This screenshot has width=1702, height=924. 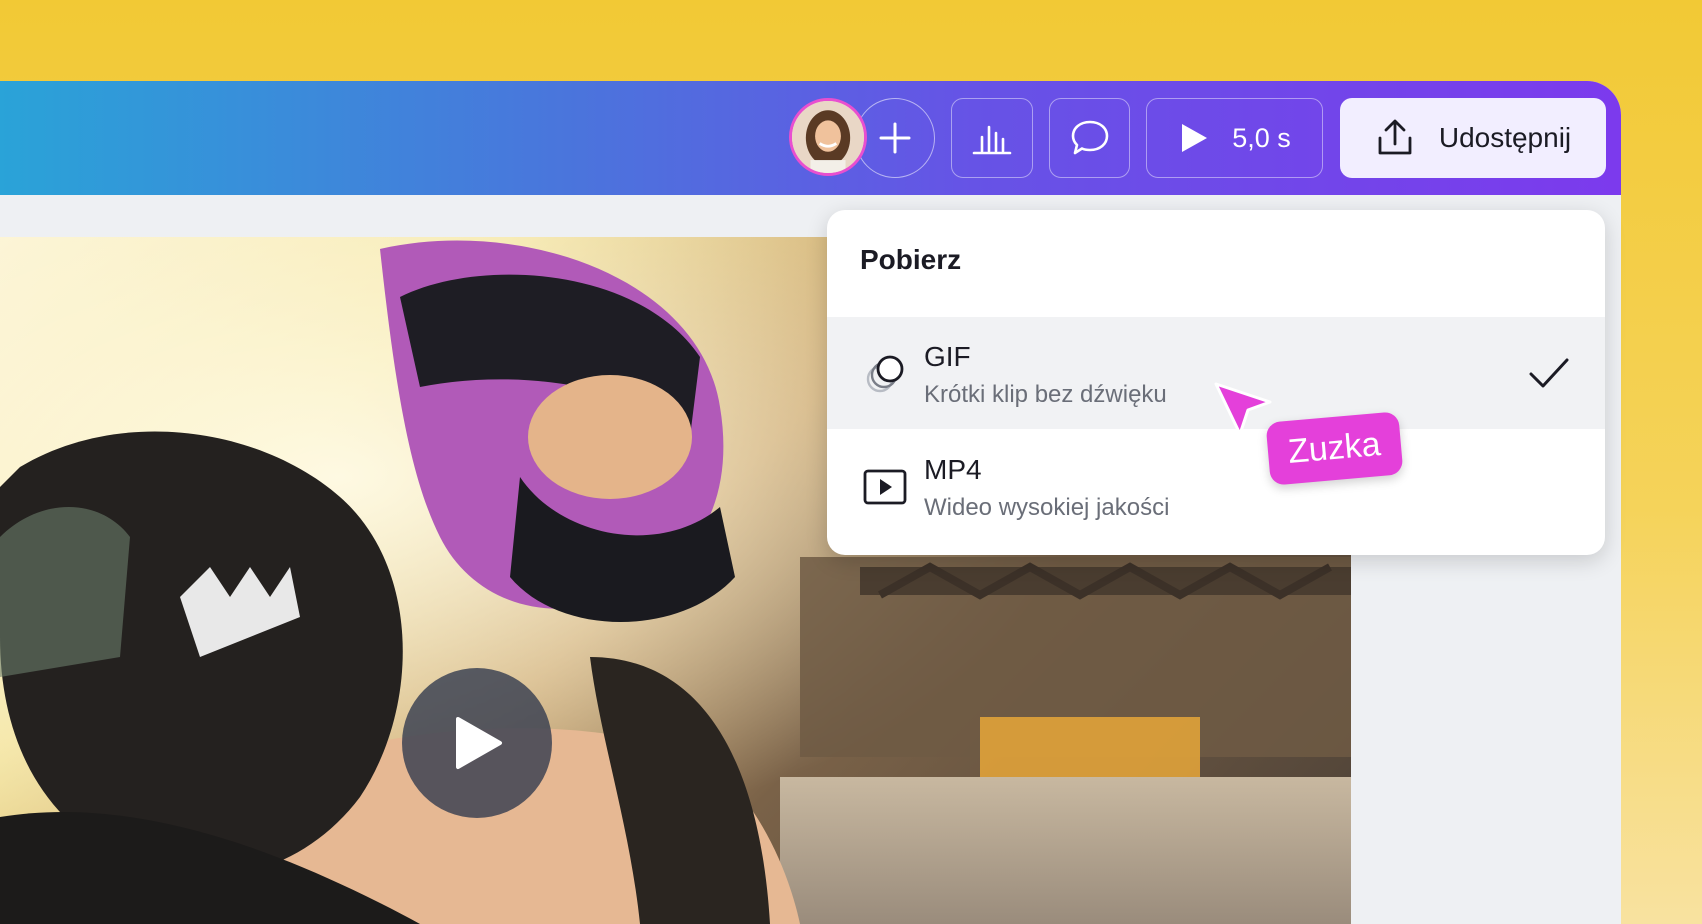 I want to click on dropdown-title: Pobierz, so click(x=911, y=259).